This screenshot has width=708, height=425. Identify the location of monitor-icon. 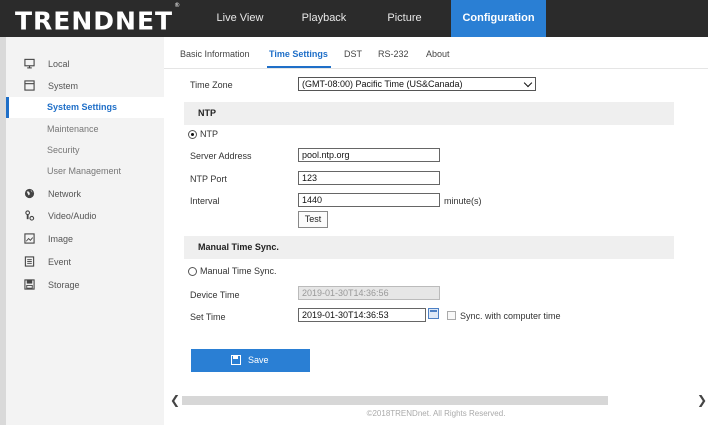
(29, 63).